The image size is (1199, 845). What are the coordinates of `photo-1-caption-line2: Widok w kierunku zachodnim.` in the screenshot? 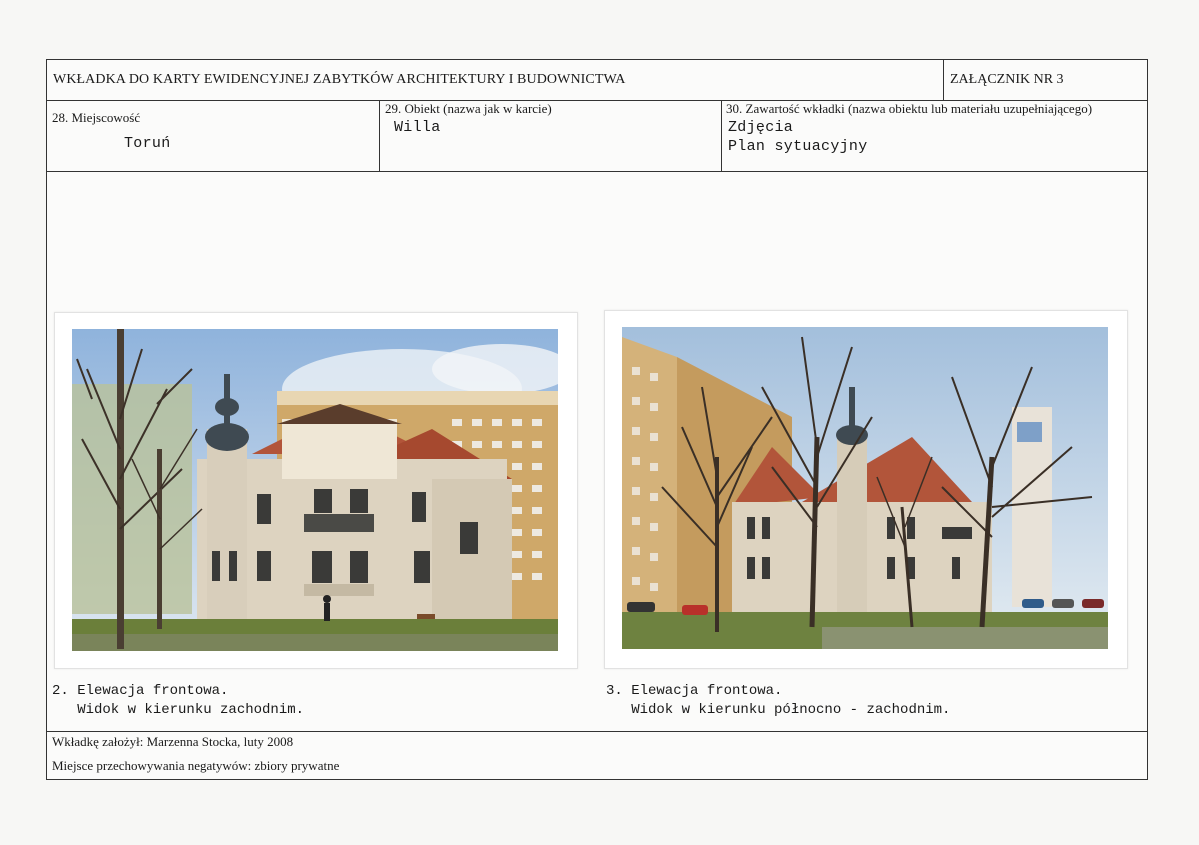 It's located at (178, 710).